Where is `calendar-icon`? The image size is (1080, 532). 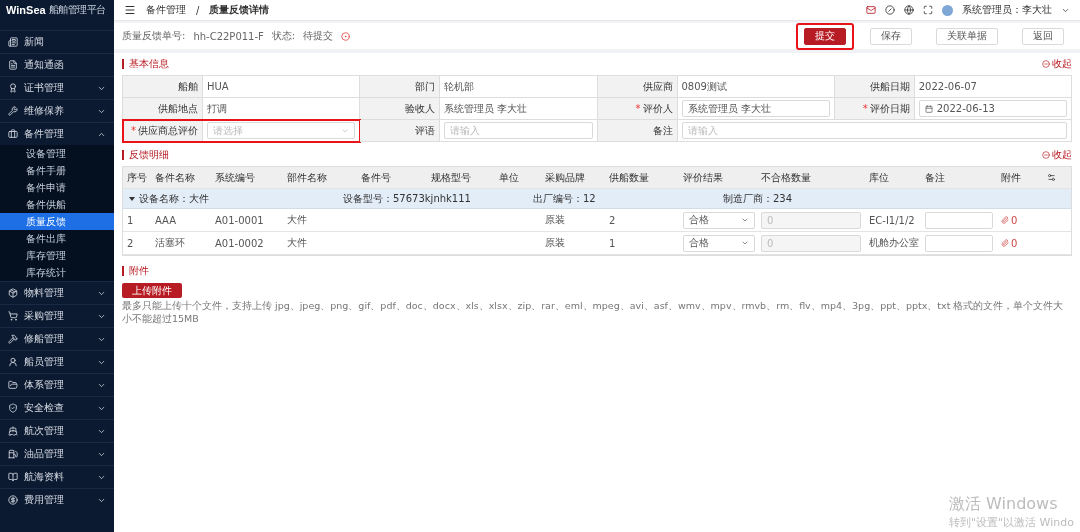
calendar-icon is located at coordinates (928, 108).